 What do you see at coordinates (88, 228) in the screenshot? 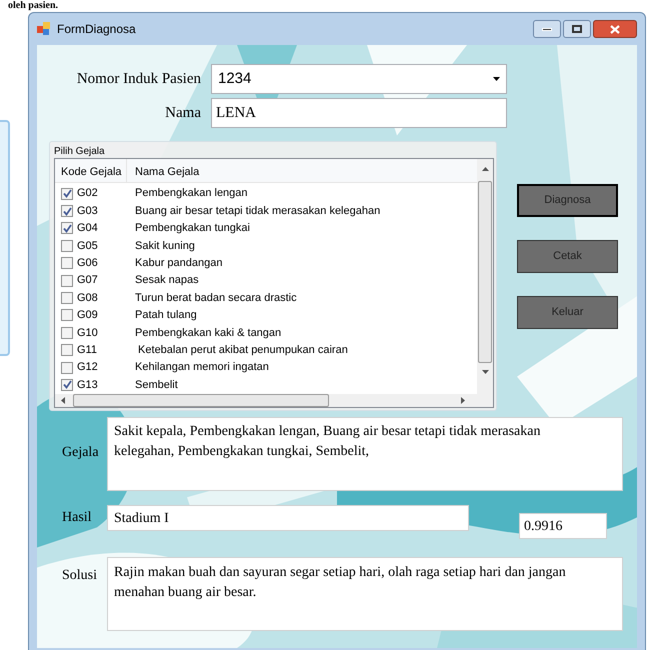
I see `symptom-code: G04` at bounding box center [88, 228].